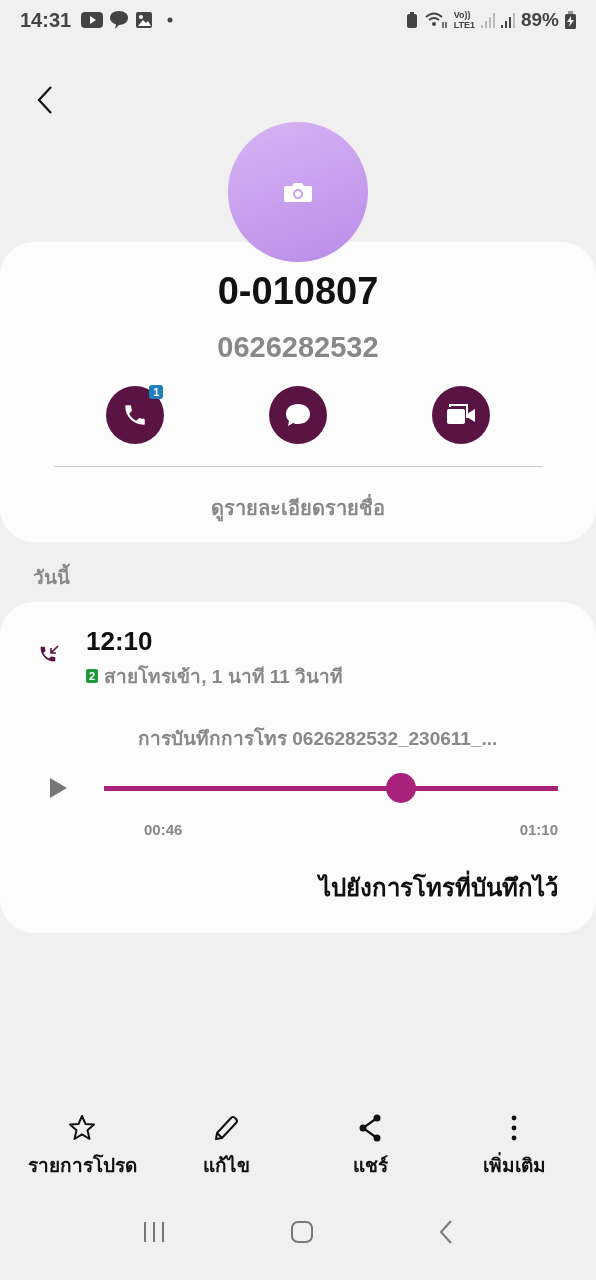 This screenshot has height=1280, width=596. Describe the element at coordinates (82, 1128) in the screenshot. I see `star-icon` at that location.